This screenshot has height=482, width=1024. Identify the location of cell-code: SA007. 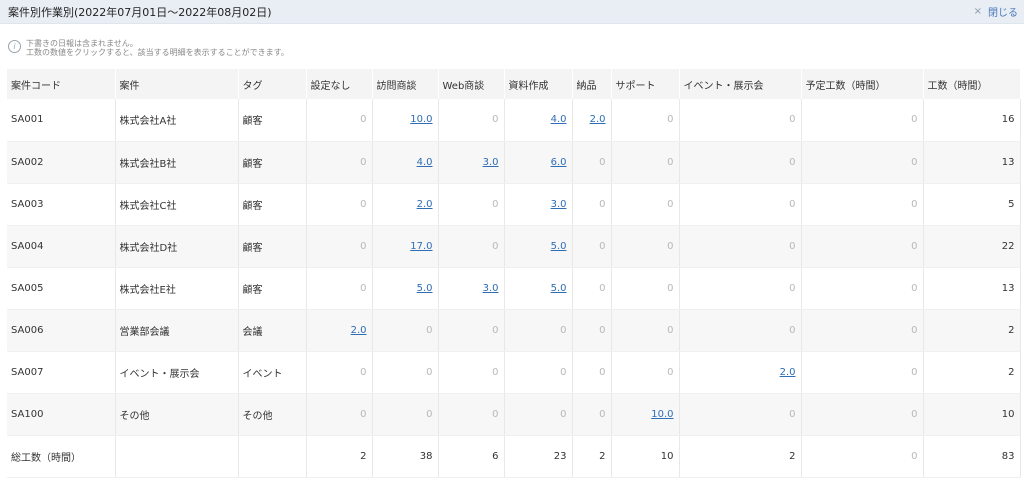
(61, 372).